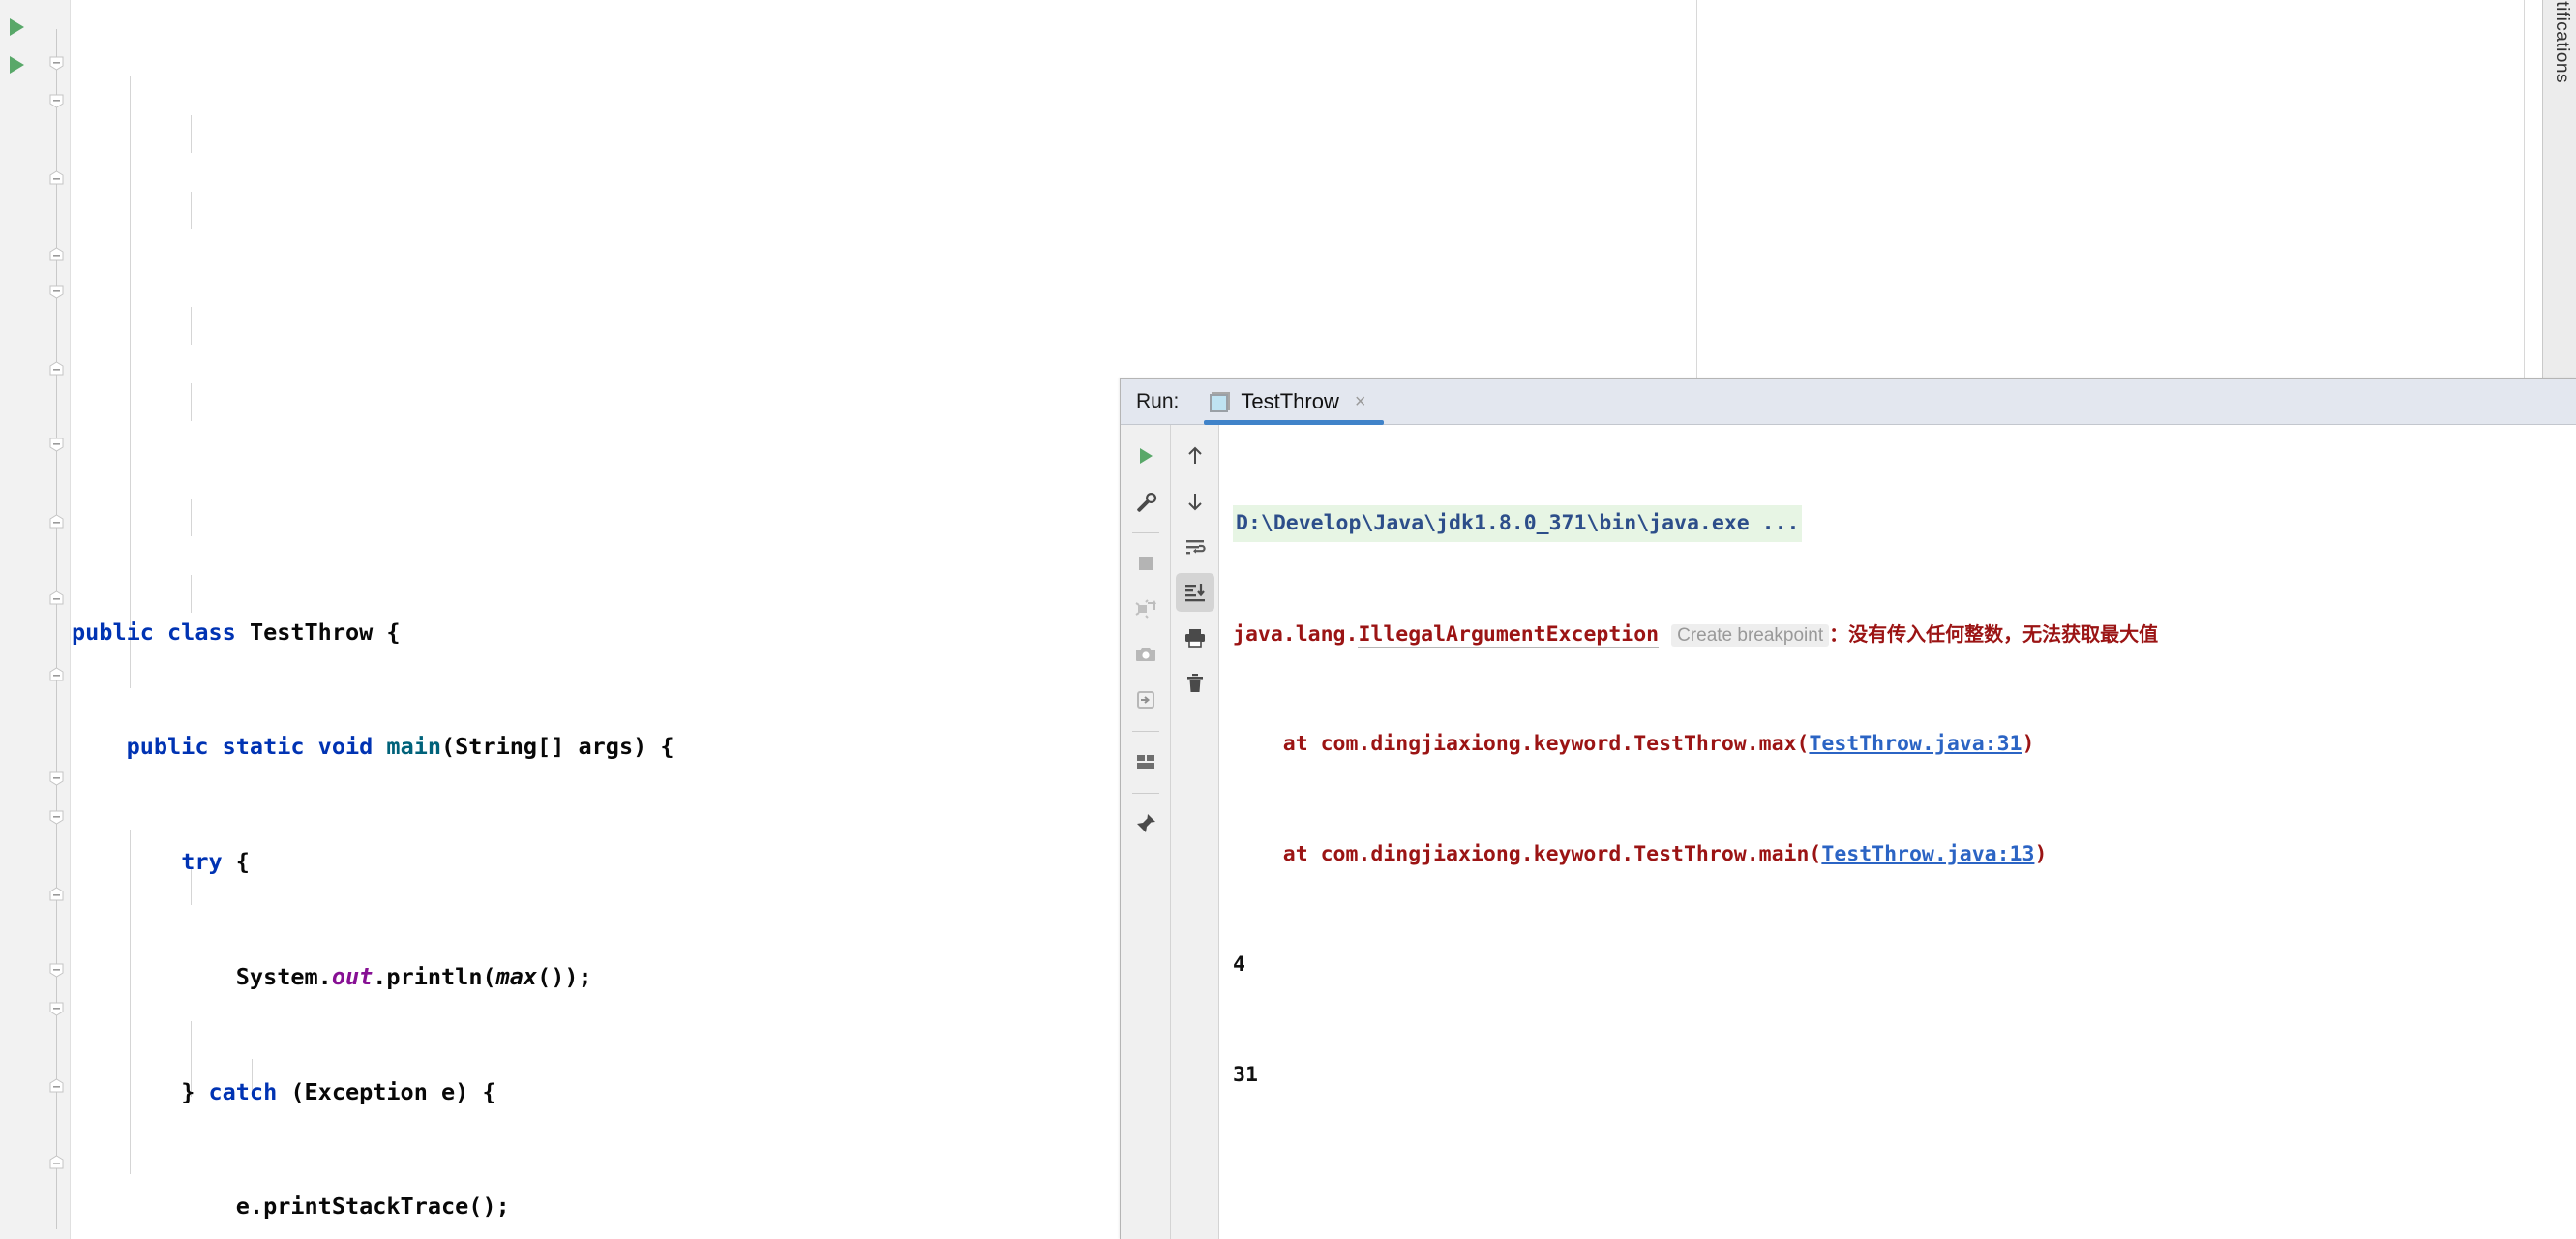 This screenshot has width=2576, height=1239. I want to click on code-line: System.out.println(max());, so click(597, 977).